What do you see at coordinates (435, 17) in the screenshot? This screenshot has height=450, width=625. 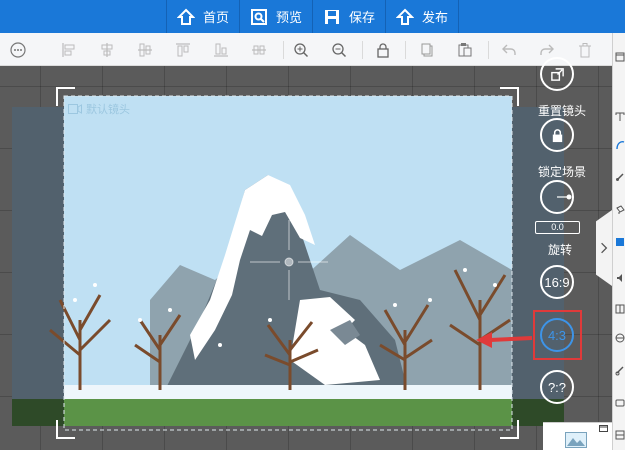 I see `publish-label: 发布` at bounding box center [435, 17].